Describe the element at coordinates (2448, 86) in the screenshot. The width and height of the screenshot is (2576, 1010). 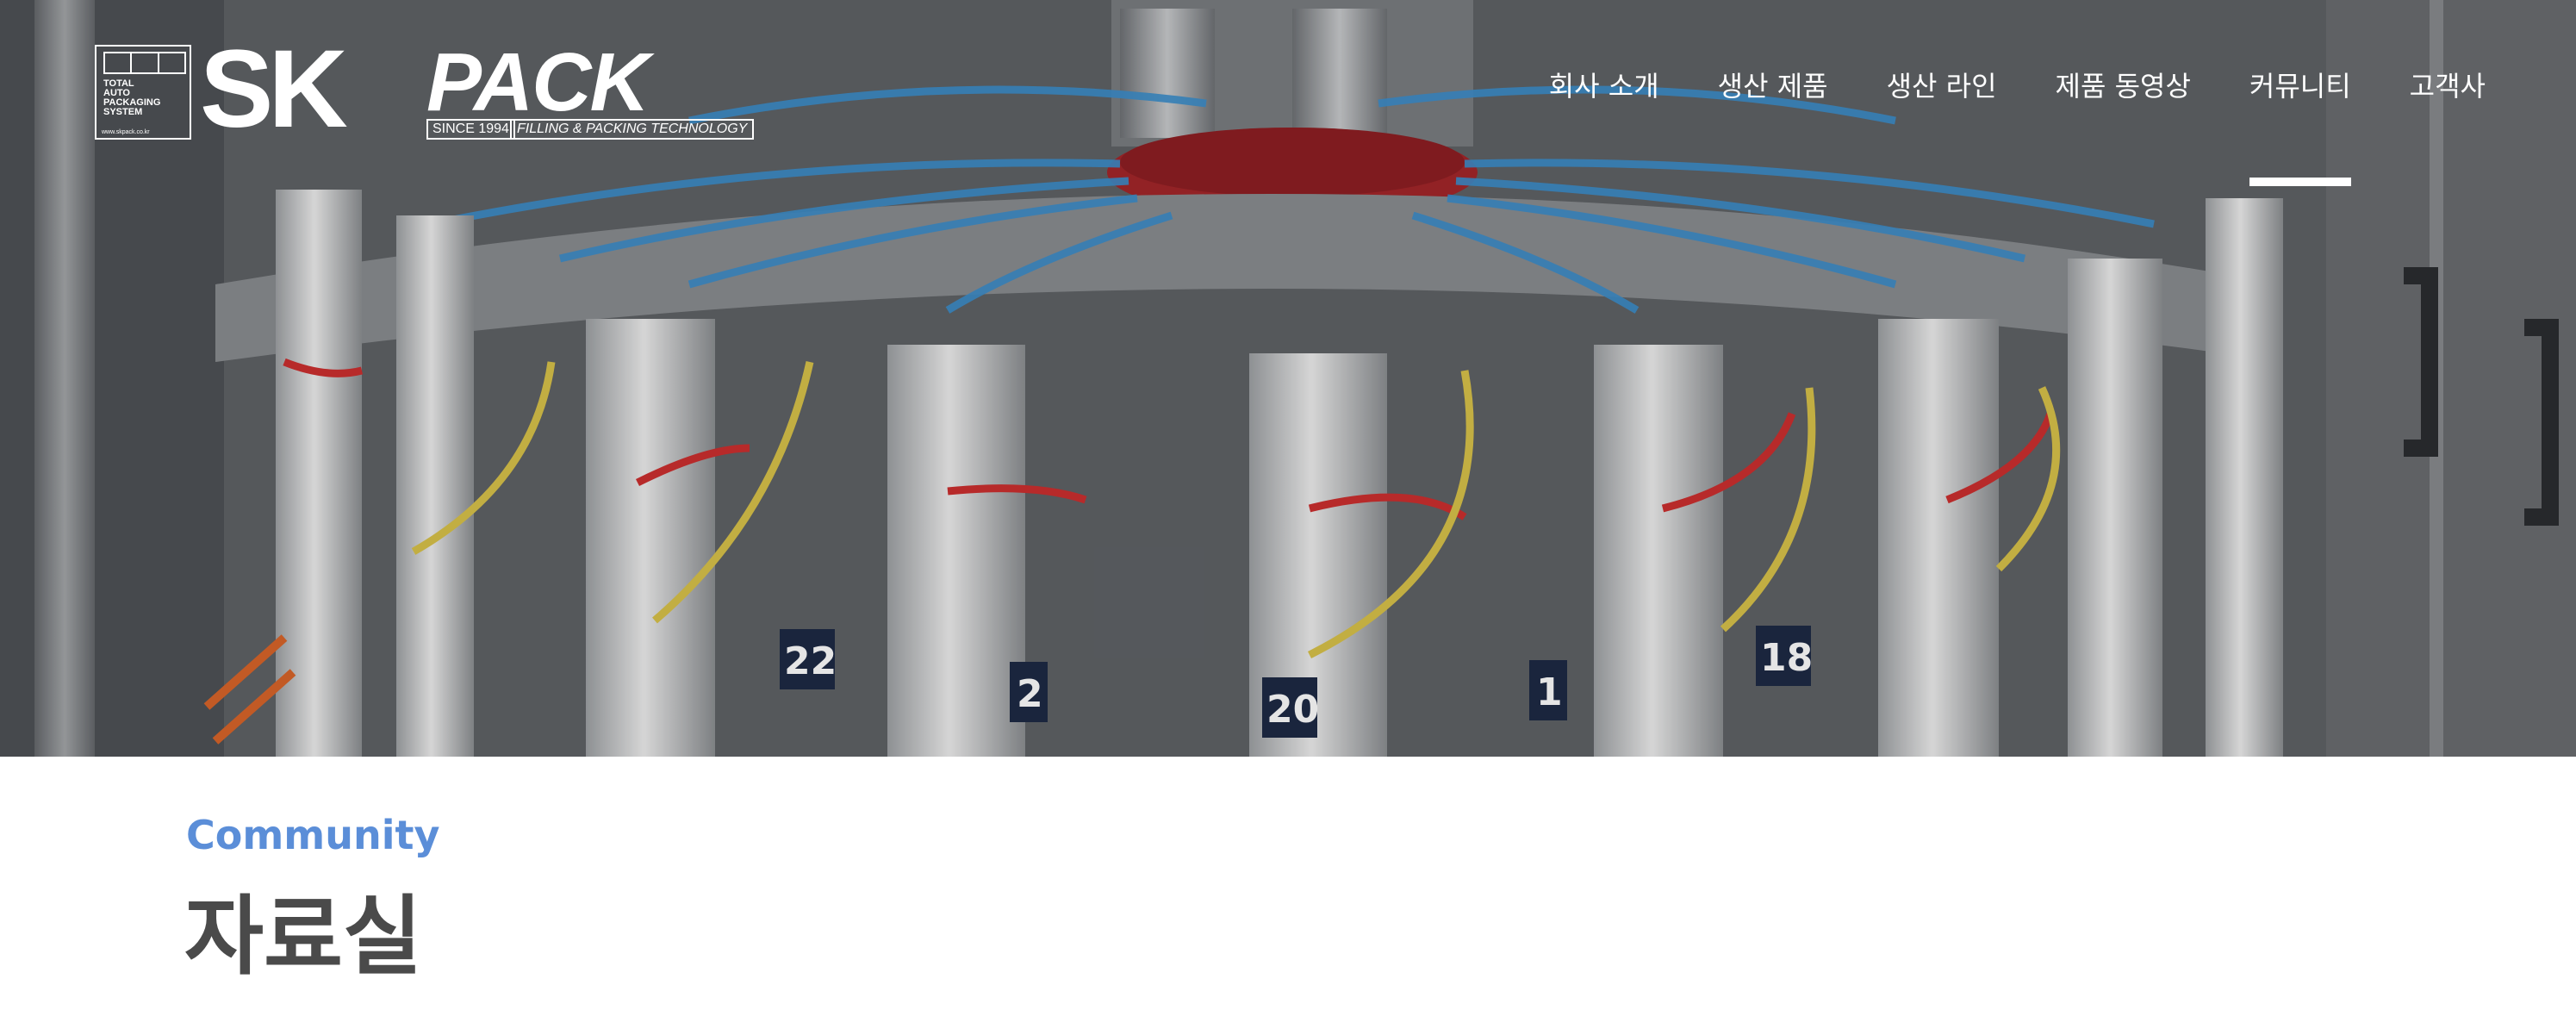
I see `nav-item-clients: 고객사` at that location.